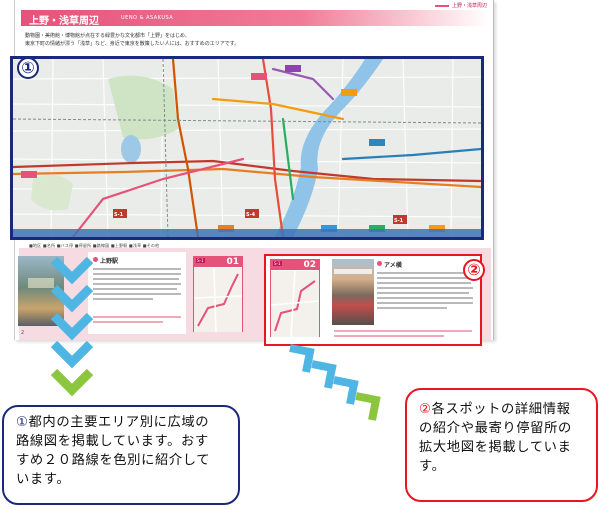 This screenshot has width=600, height=510. Describe the element at coordinates (28, 68) in the screenshot. I see `map-marker-one: ①` at that location.